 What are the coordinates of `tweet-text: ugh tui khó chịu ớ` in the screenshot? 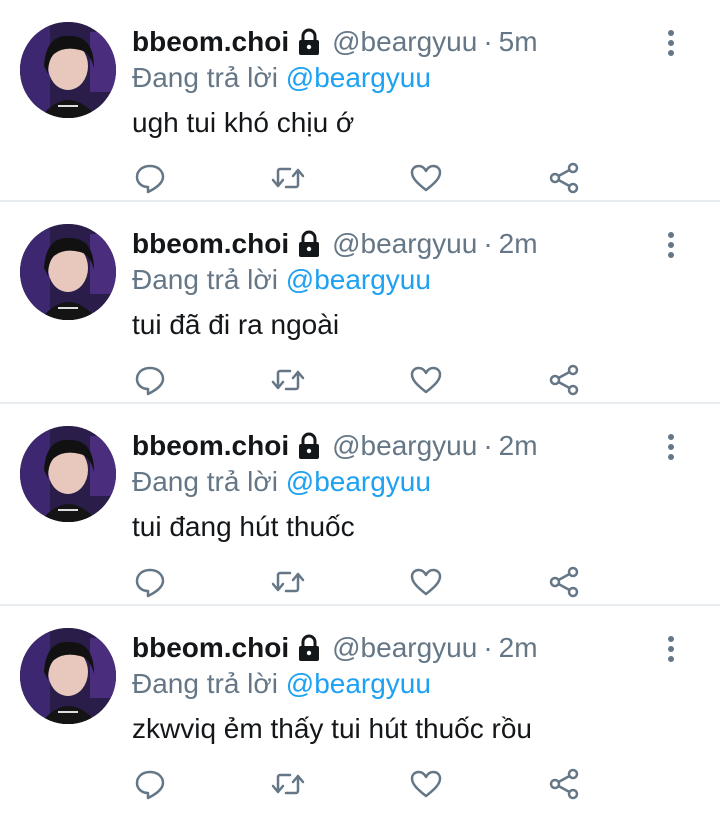 It's located at (243, 122).